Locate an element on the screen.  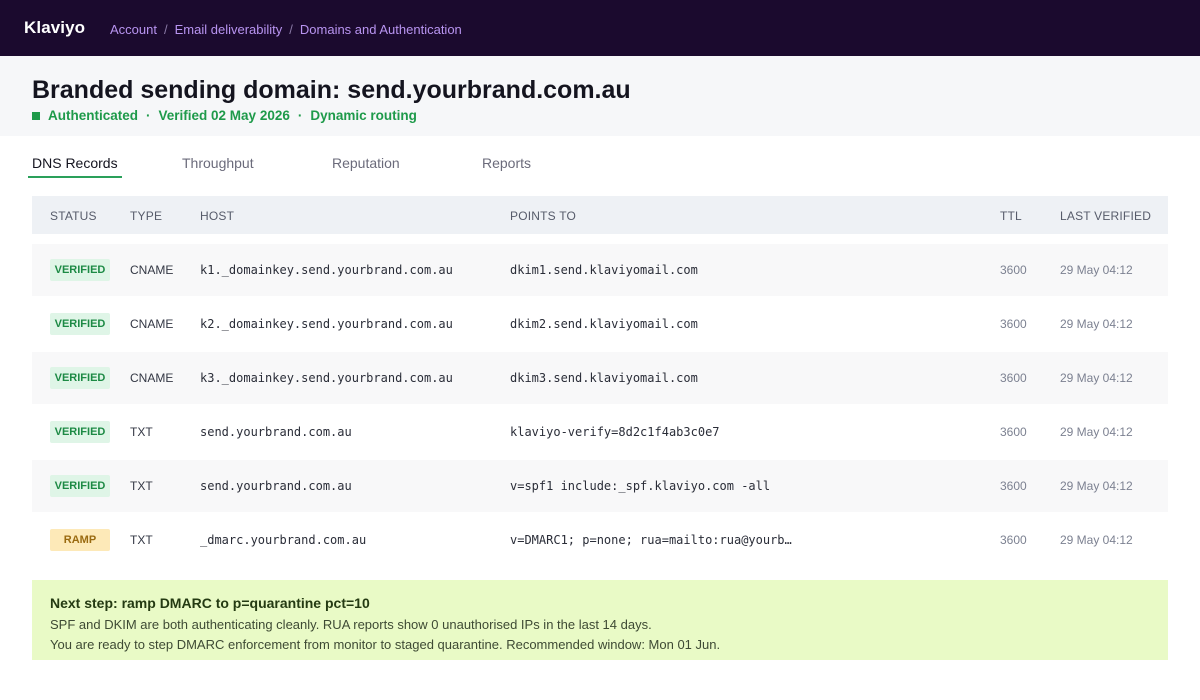
record-points-to: v=spf1 include:_spf.klaviyo.com -all is located at coordinates (640, 486).